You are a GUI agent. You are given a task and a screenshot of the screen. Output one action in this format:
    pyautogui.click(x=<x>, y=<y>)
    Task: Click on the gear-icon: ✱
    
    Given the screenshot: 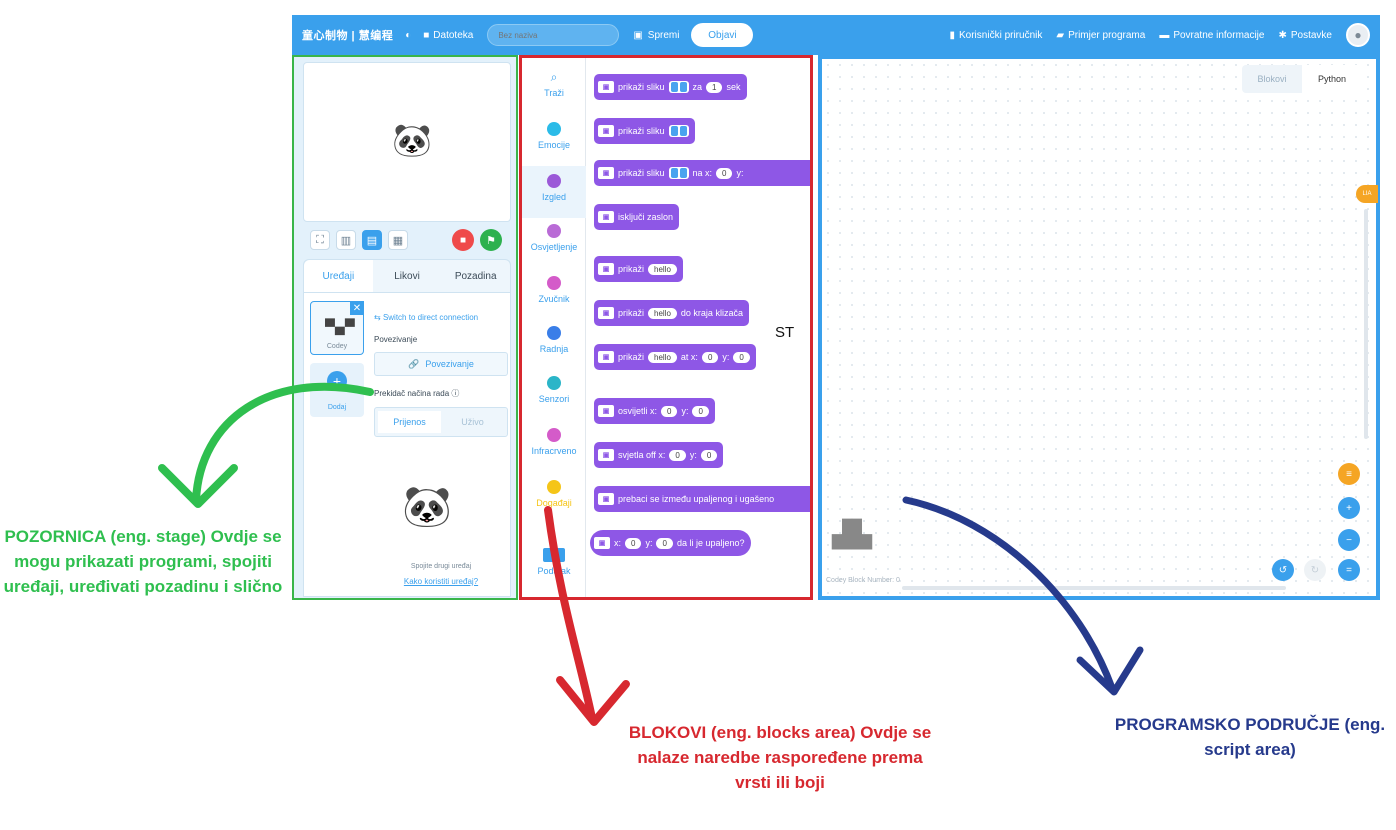 What is the action you would take?
    pyautogui.click(x=1282, y=35)
    